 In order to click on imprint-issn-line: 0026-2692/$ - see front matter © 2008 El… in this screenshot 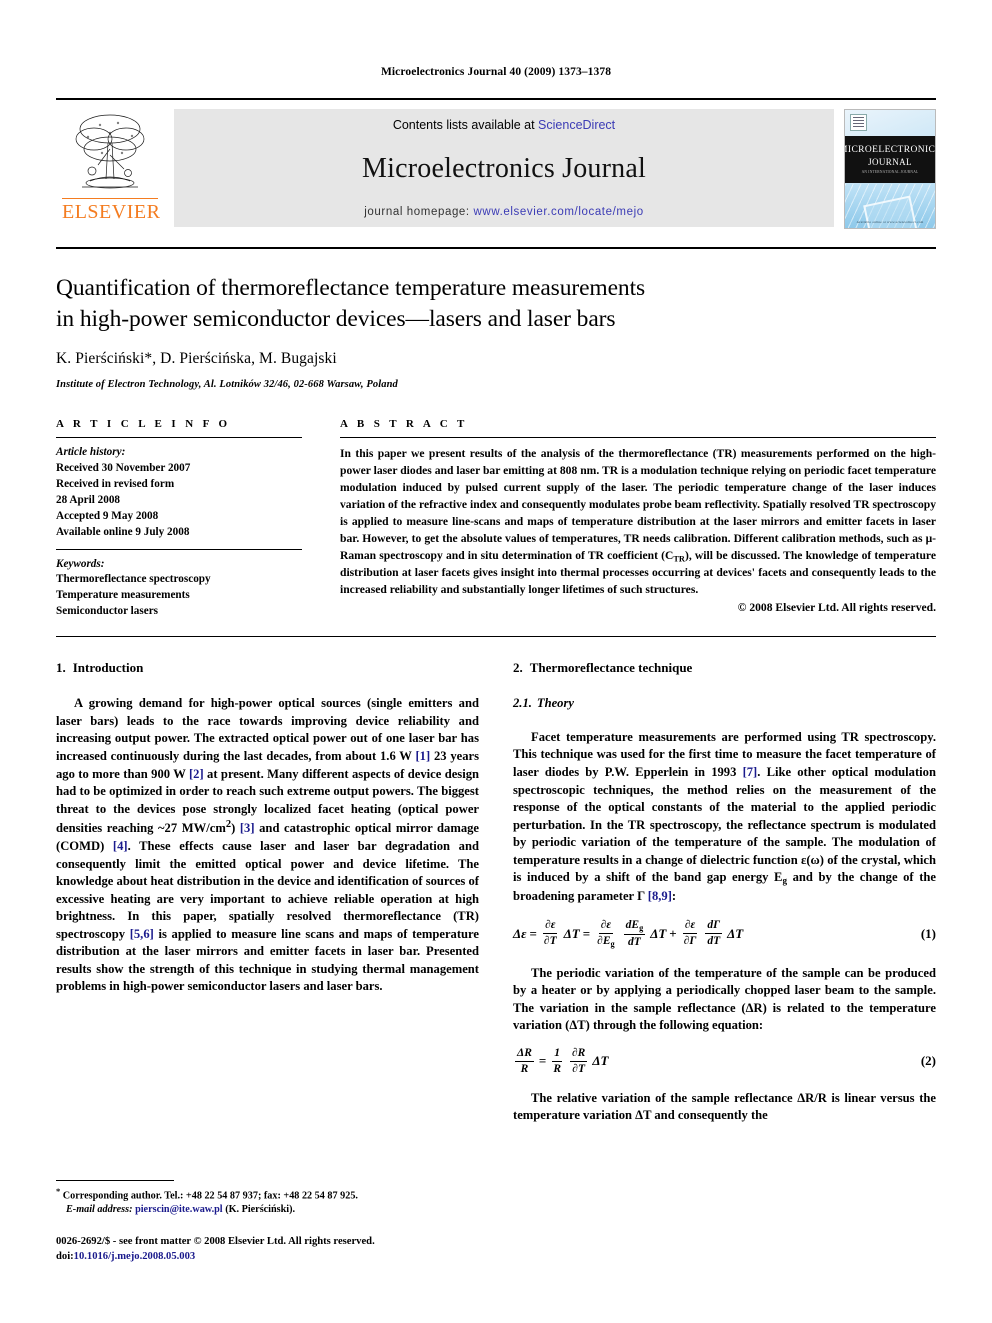, I will do `click(215, 1241)`.